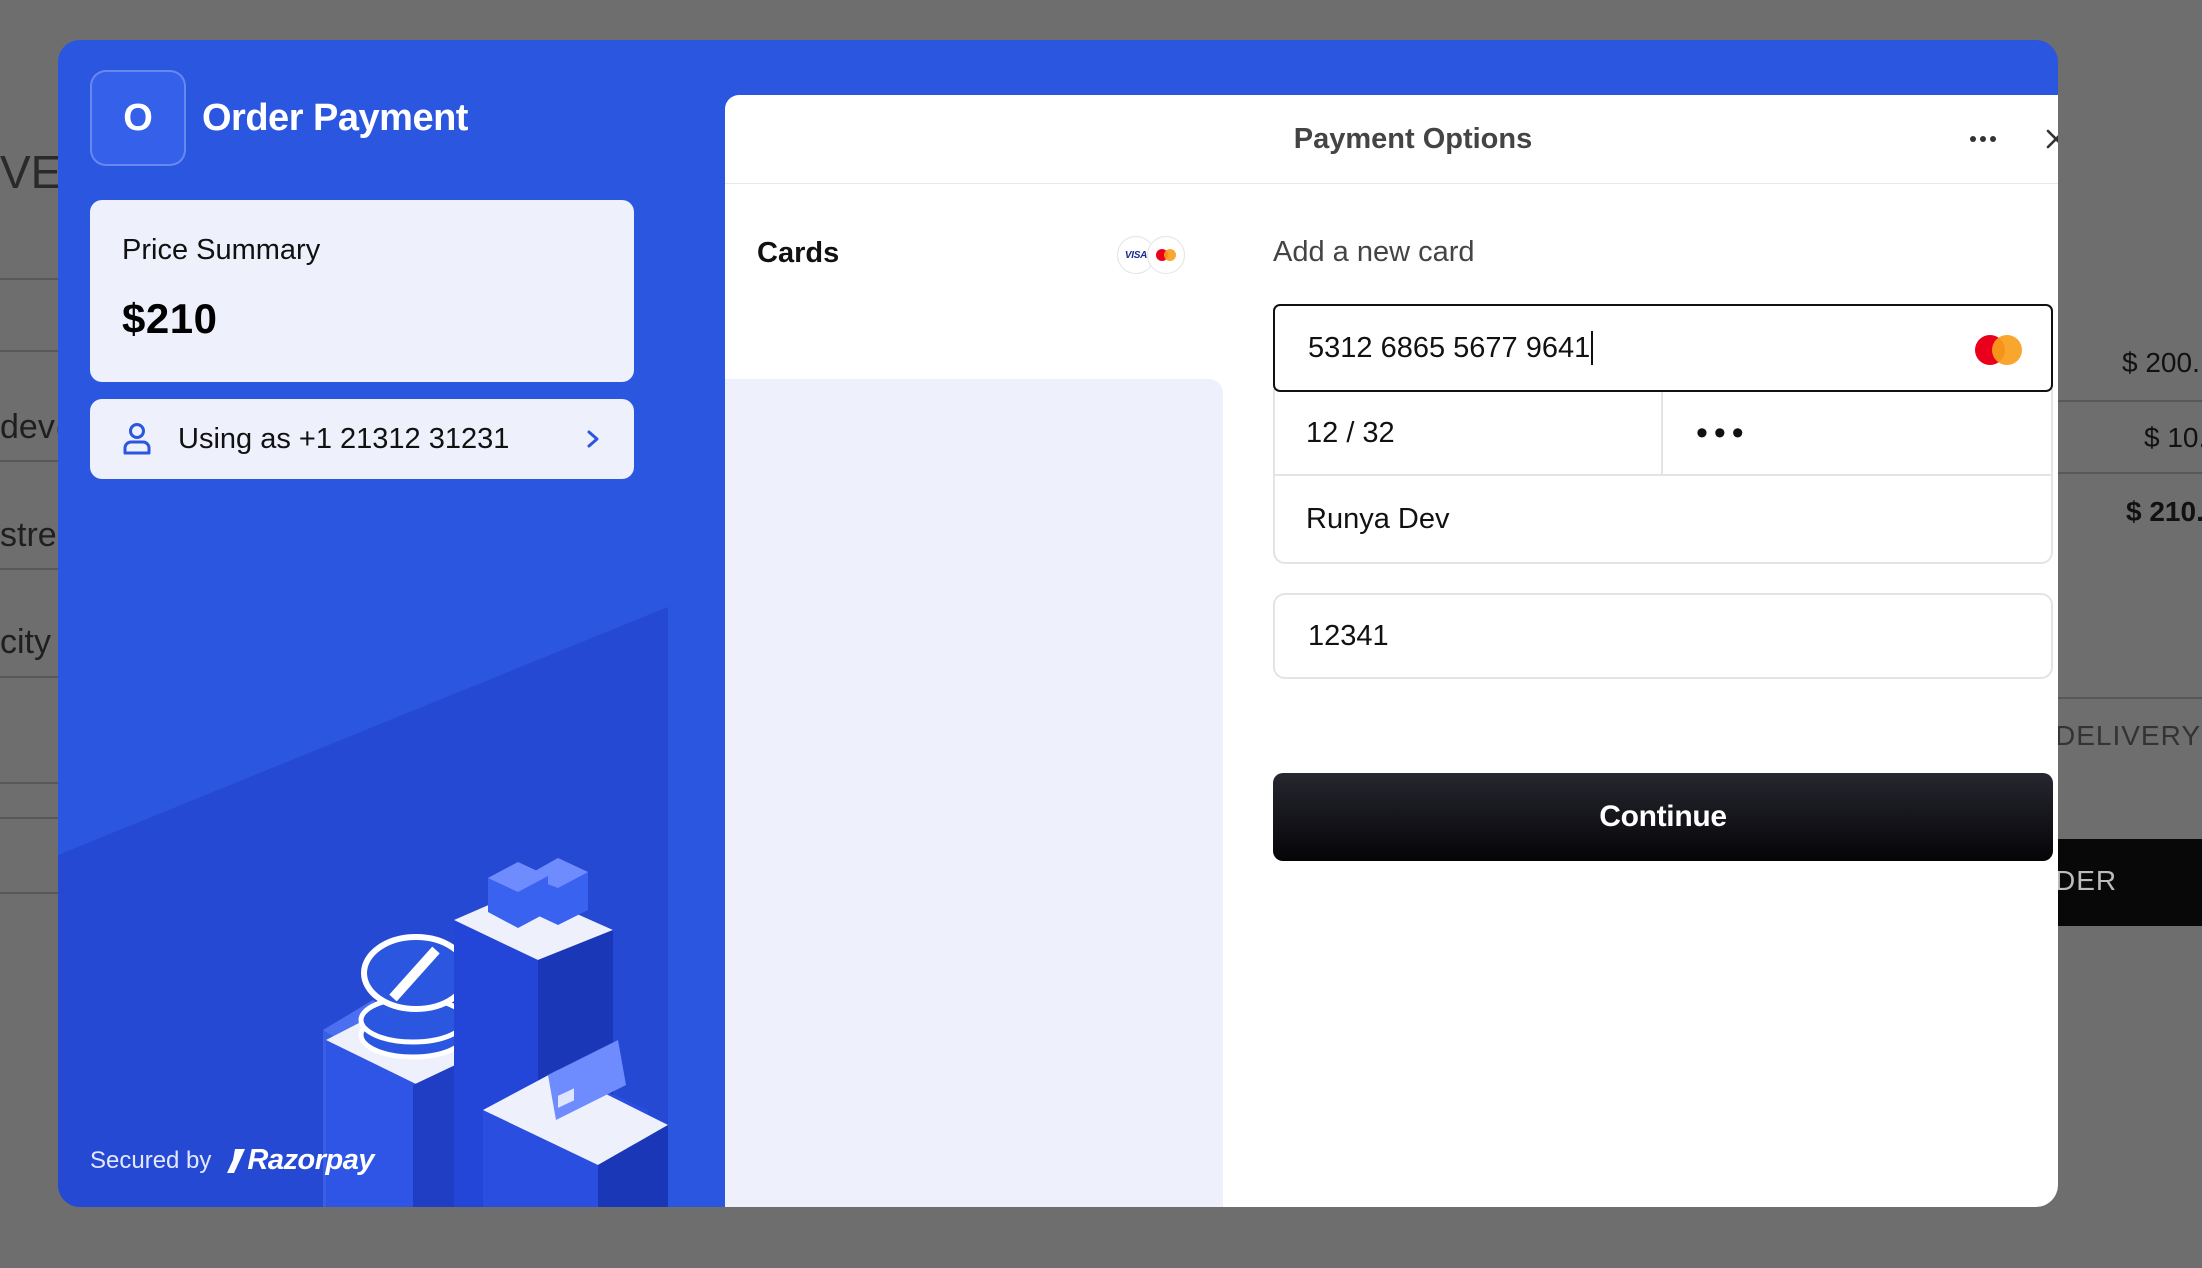 This screenshot has width=2202, height=1268. What do you see at coordinates (2128, 882) in the screenshot?
I see `bg-place-order-button: DER` at bounding box center [2128, 882].